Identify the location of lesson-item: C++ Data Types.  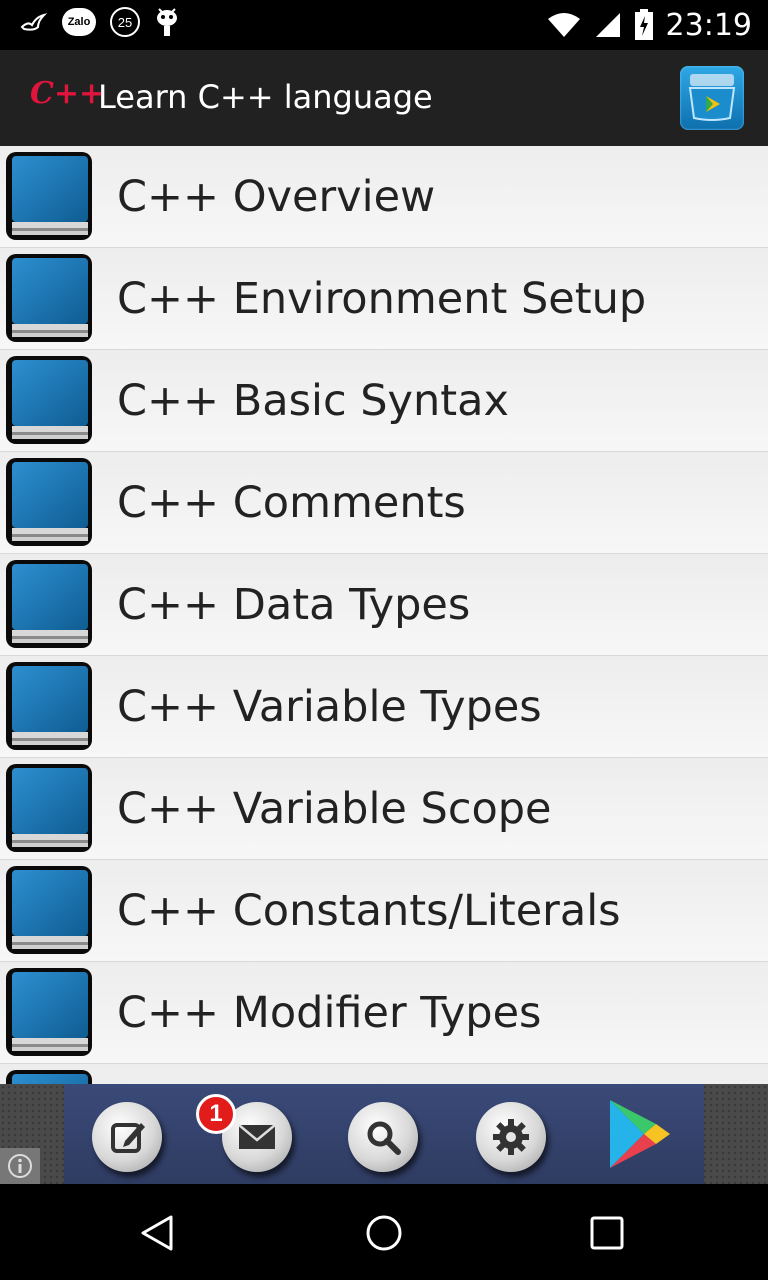
(384, 605).